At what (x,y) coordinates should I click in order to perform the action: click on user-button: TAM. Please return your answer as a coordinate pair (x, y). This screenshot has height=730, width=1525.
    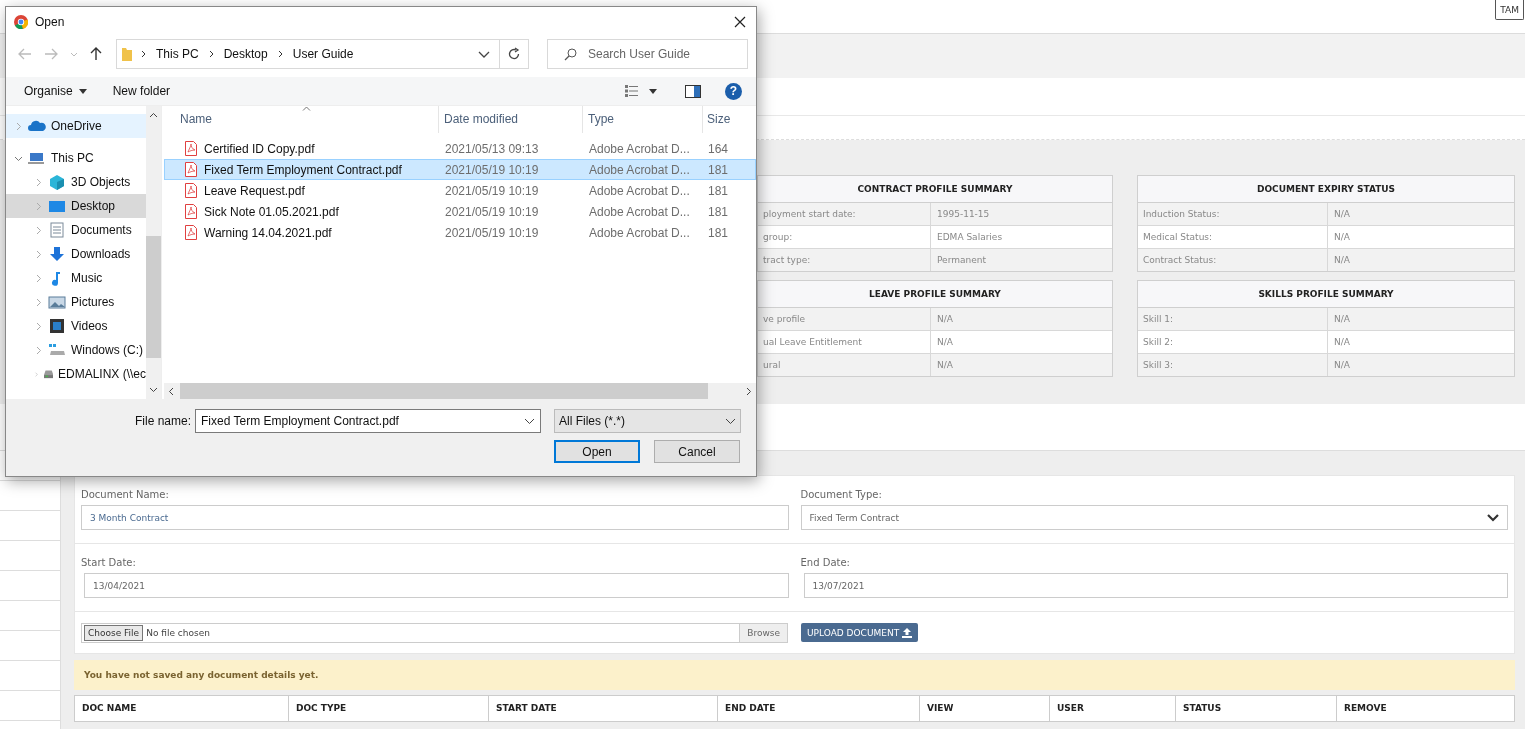
    Looking at the image, I should click on (1509, 10).